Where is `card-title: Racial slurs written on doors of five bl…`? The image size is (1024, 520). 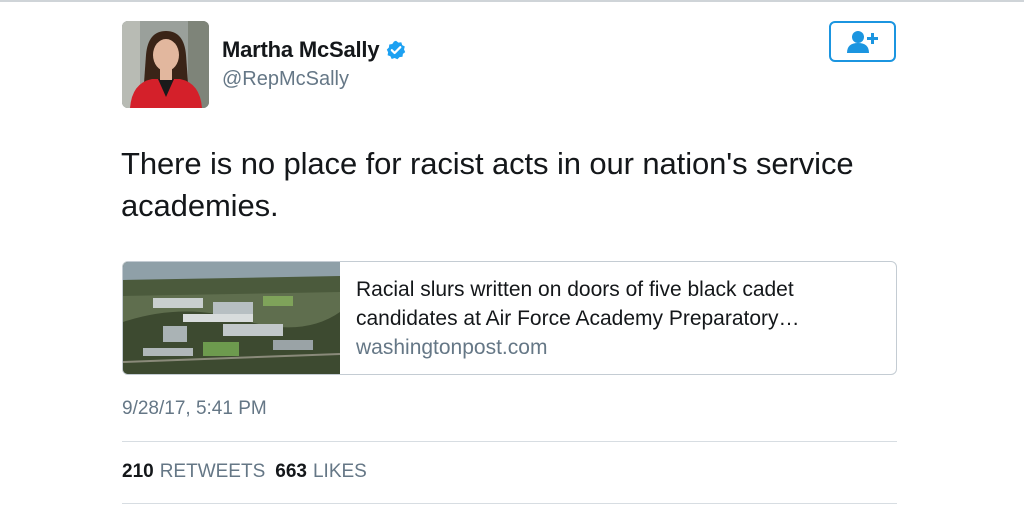 card-title: Racial slurs written on doors of five bl… is located at coordinates (626, 304).